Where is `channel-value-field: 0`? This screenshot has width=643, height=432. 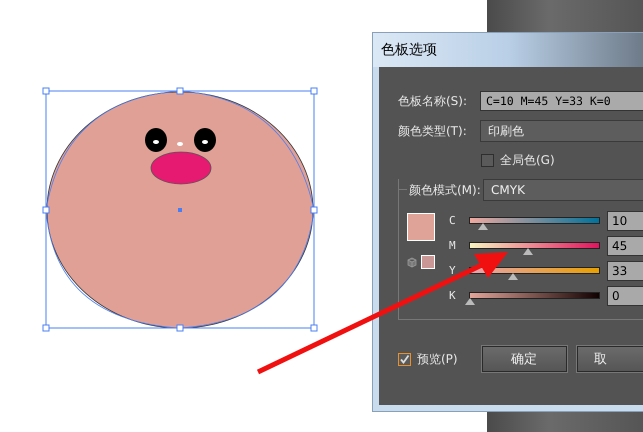 channel-value-field: 0 is located at coordinates (625, 296).